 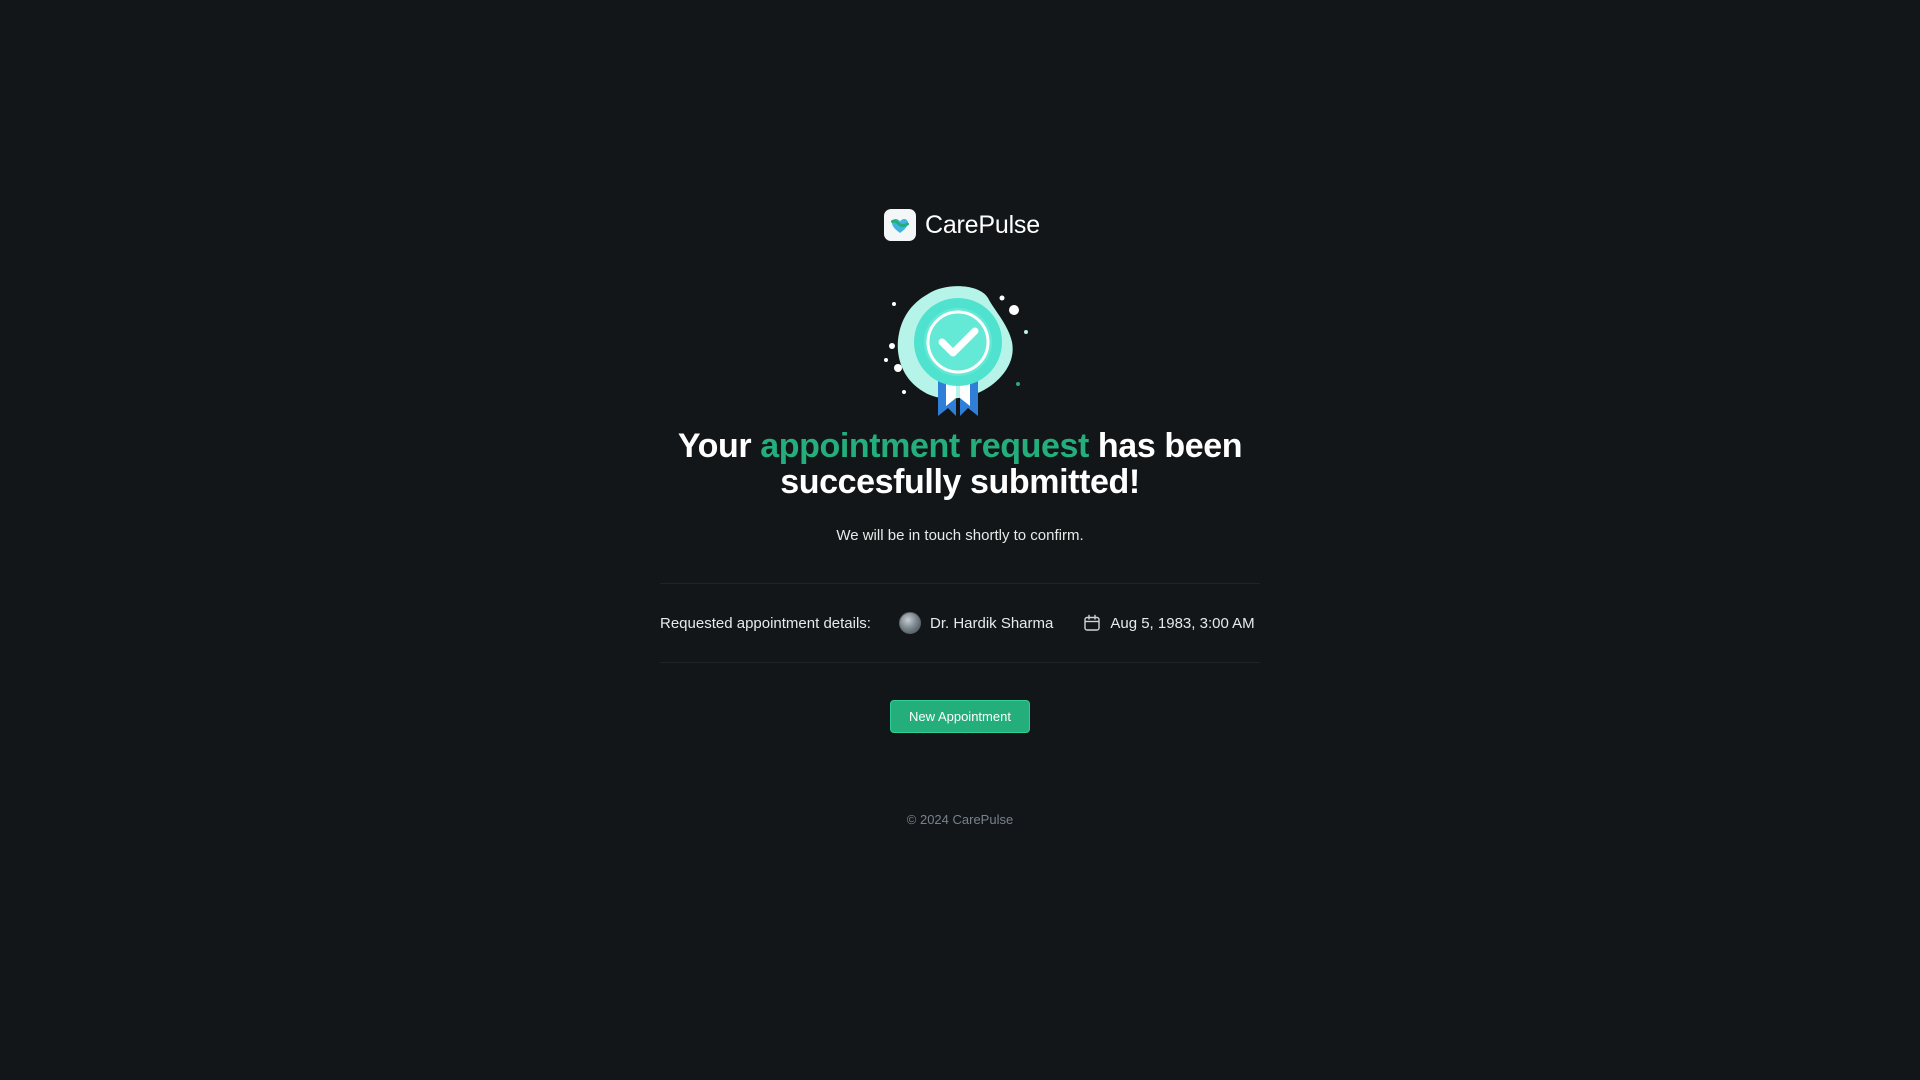 What do you see at coordinates (960, 819) in the screenshot?
I see `footer-copyright: © 2024 CarePulse` at bounding box center [960, 819].